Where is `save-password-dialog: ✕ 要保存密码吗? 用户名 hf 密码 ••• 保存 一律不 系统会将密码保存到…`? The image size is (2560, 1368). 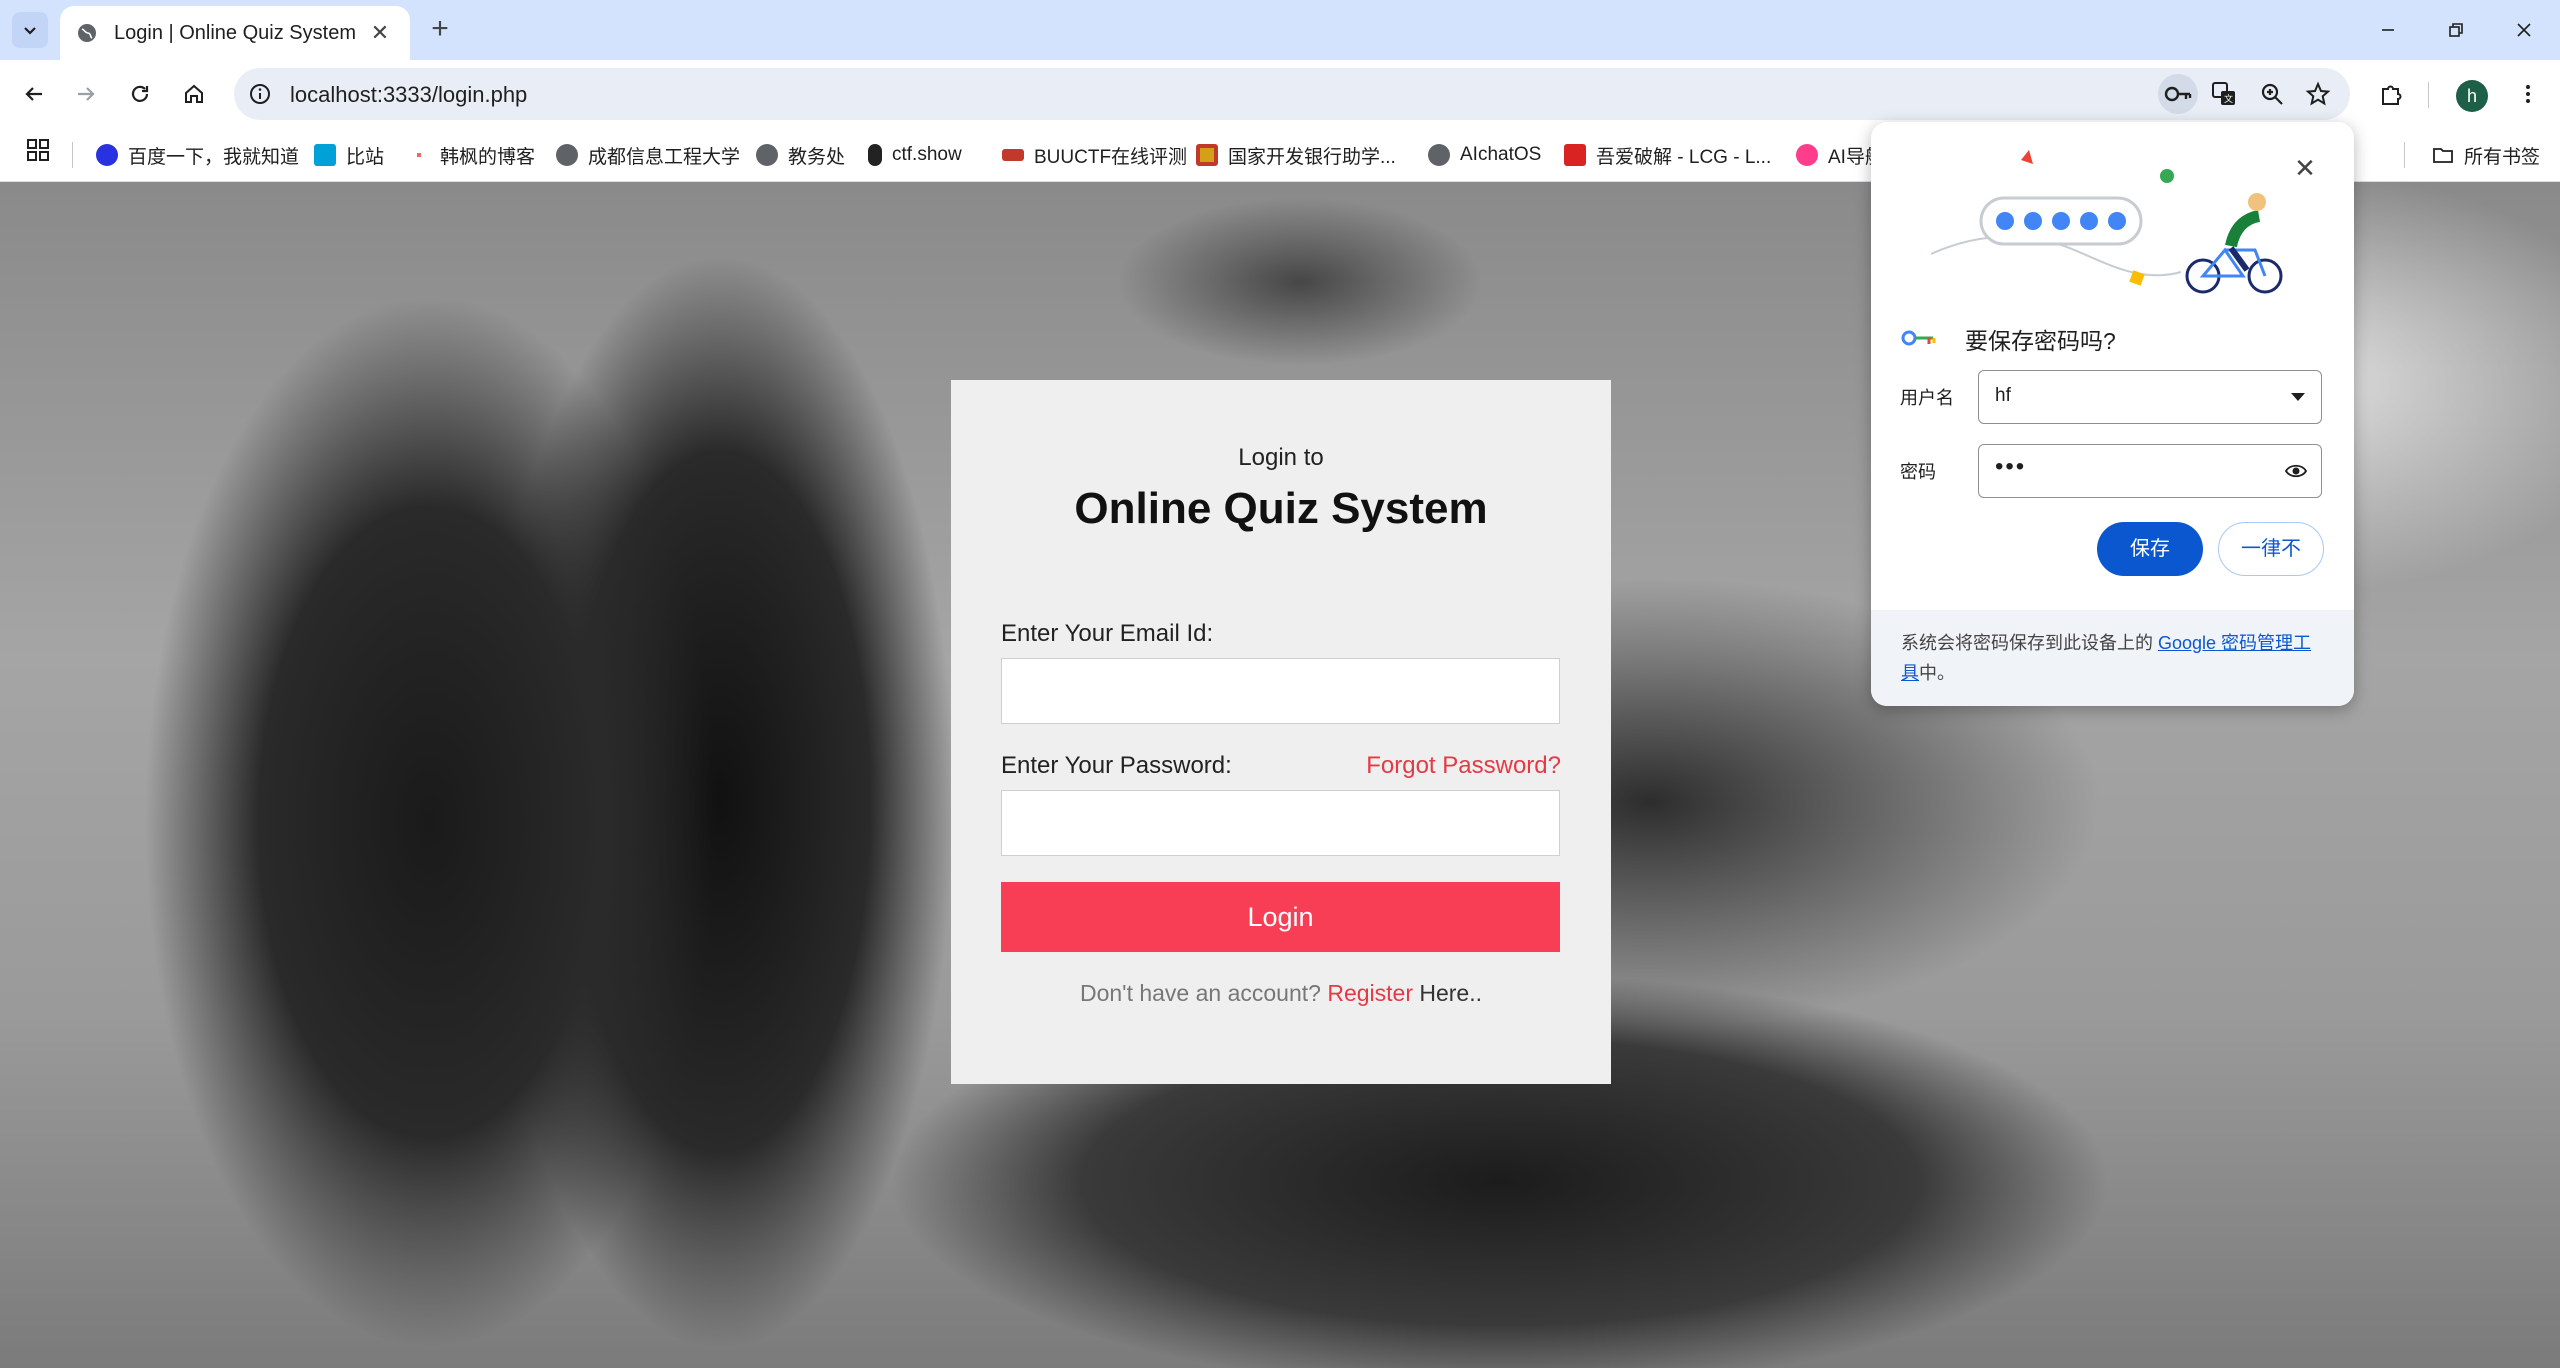 save-password-dialog: ✕ 要保存密码吗? 用户名 hf 密码 ••• 保存 一律不 系统会将密码保存到… is located at coordinates (2112, 414).